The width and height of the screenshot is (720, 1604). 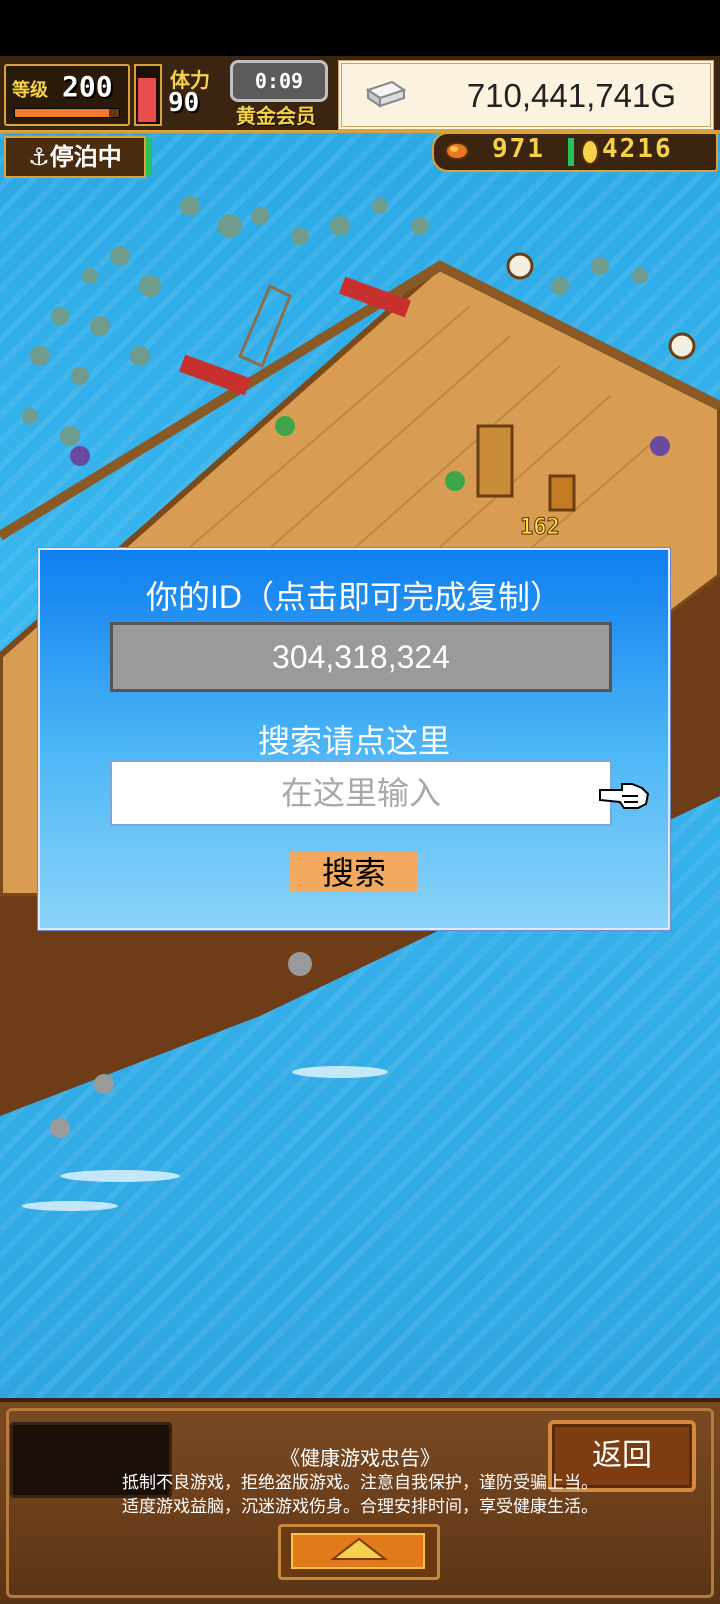 I want to click on health-notice-title: 《健康游戏忠告》, so click(x=360, y=1459).